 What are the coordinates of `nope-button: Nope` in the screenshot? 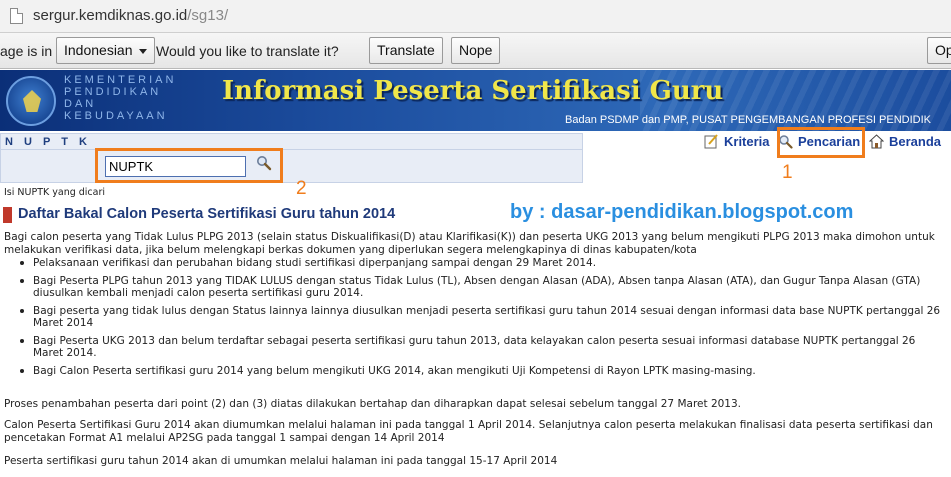 It's located at (476, 50).